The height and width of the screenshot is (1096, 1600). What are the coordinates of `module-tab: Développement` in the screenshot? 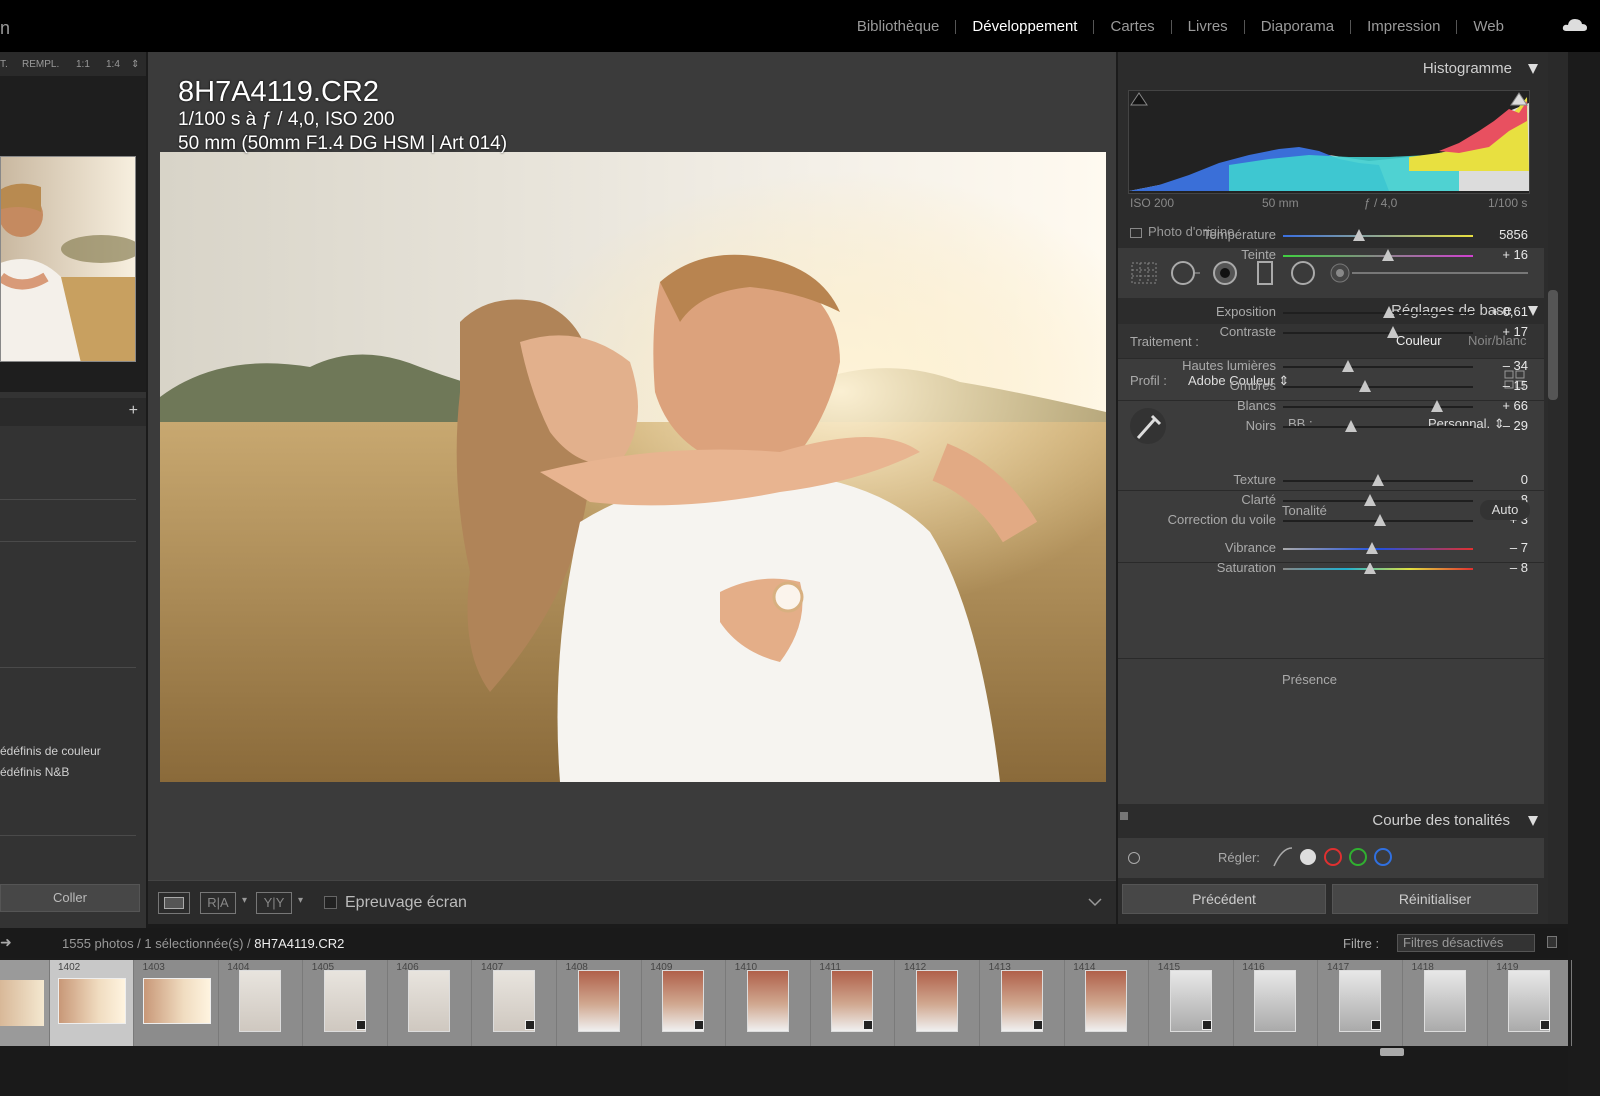 It's located at (1024, 26).